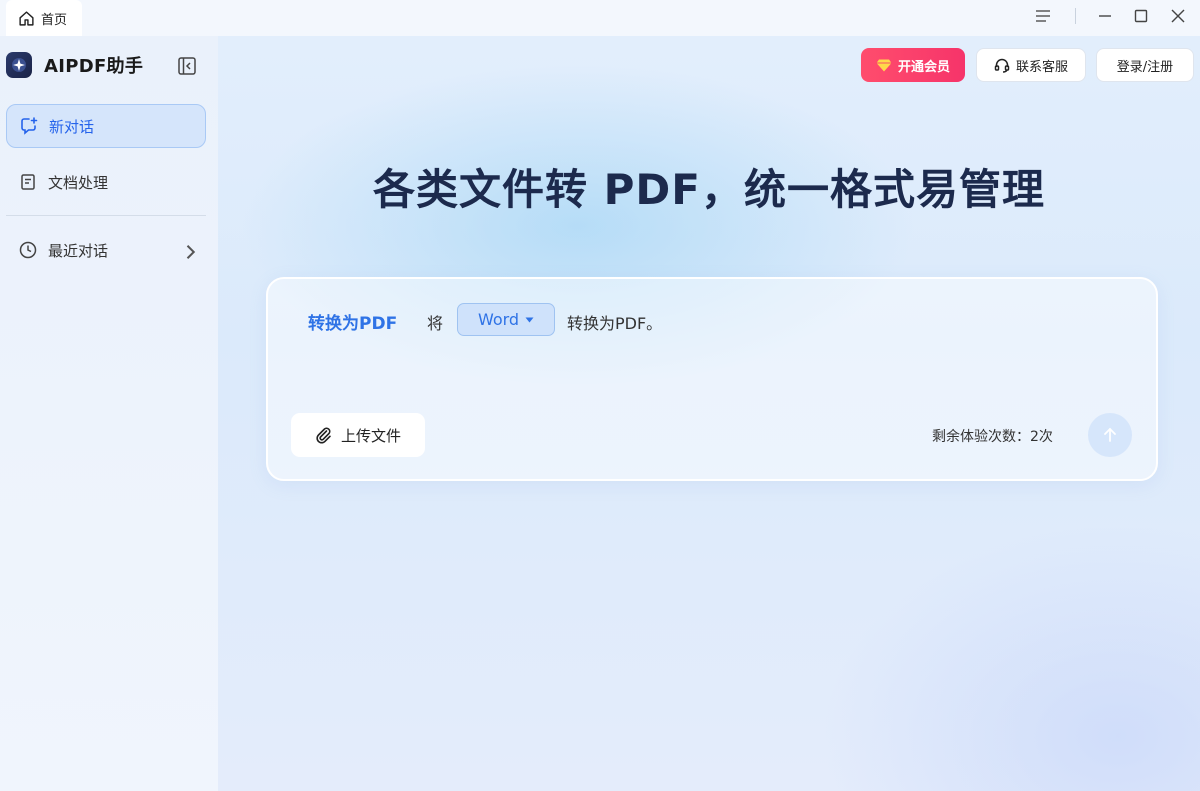 This screenshot has height=791, width=1200. What do you see at coordinates (352, 321) in the screenshot?
I see `mode-label: 转换为PDF` at bounding box center [352, 321].